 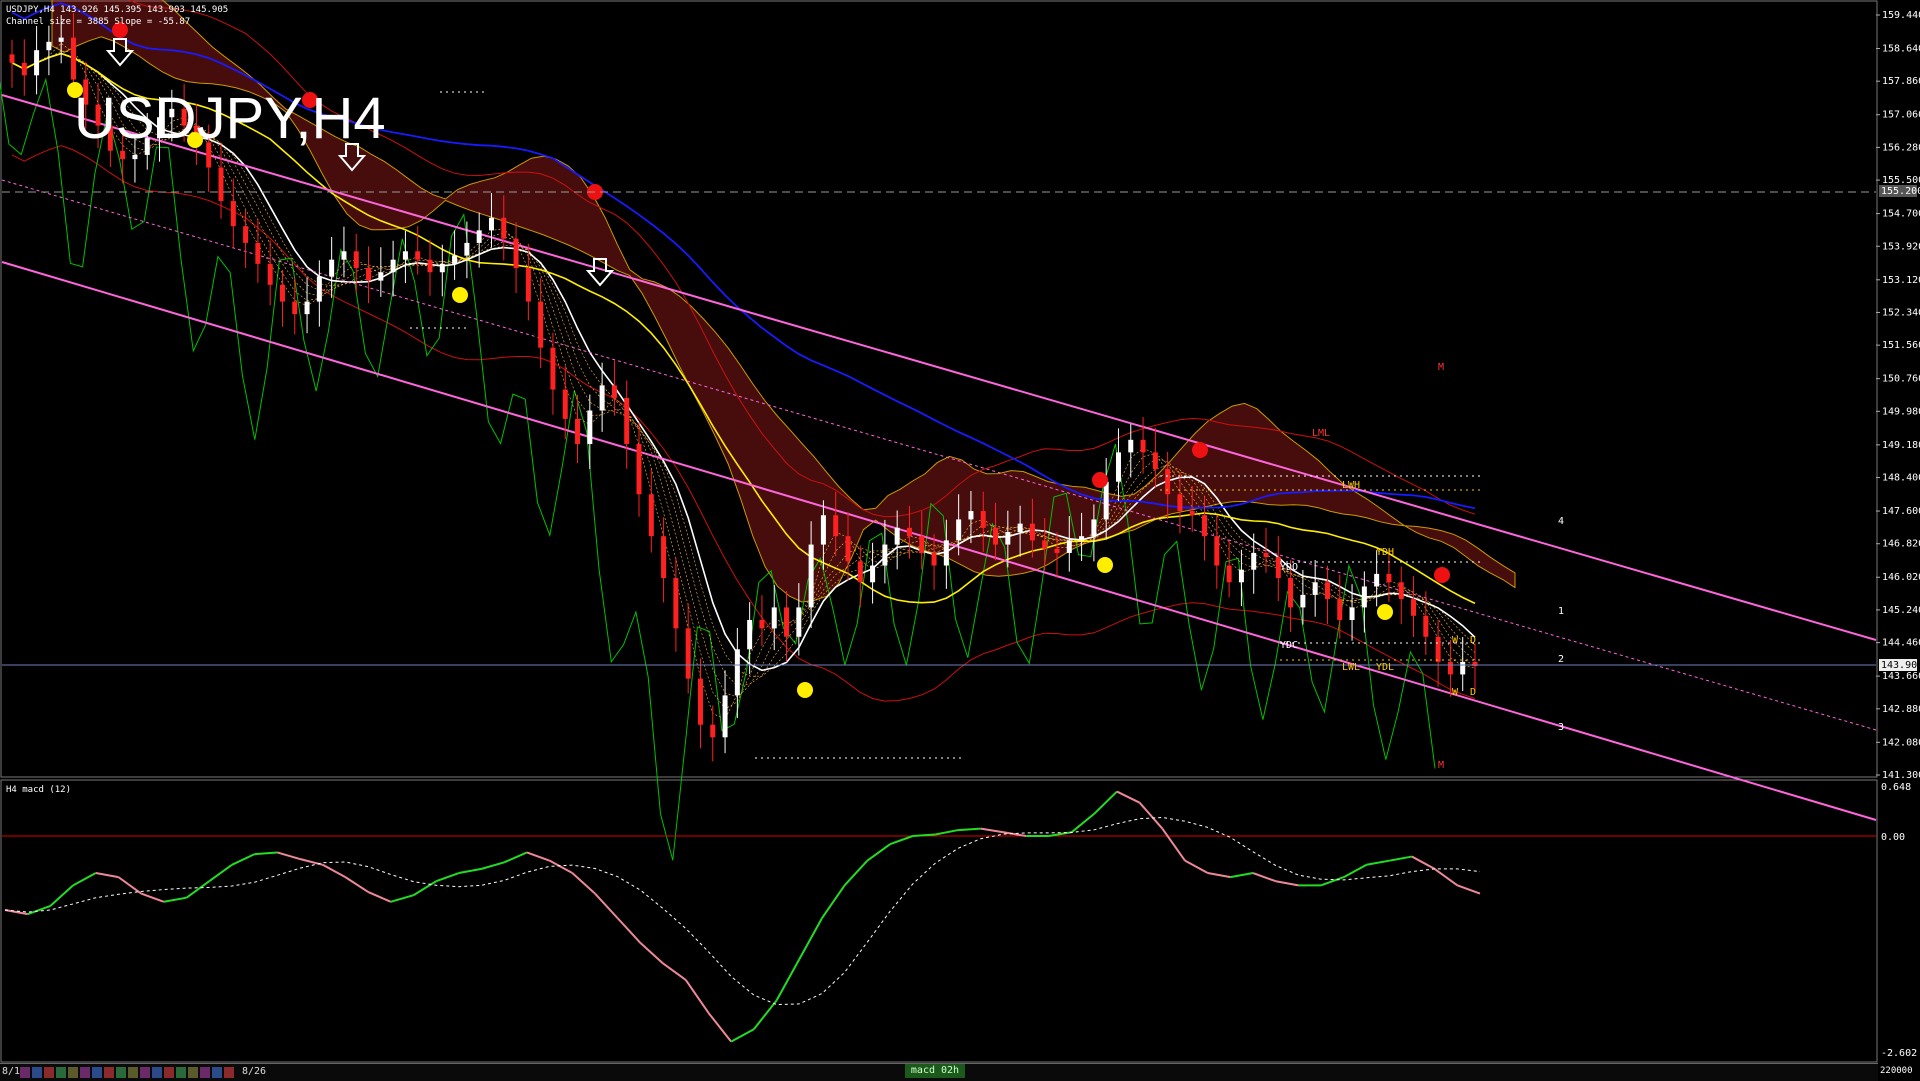 What do you see at coordinates (1901, 15) in the screenshot?
I see `price-tick-label: 159.440` at bounding box center [1901, 15].